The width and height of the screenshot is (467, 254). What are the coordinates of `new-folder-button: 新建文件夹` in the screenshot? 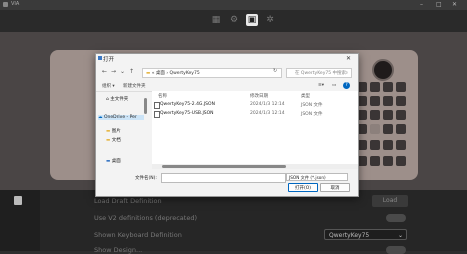 It's located at (134, 86).